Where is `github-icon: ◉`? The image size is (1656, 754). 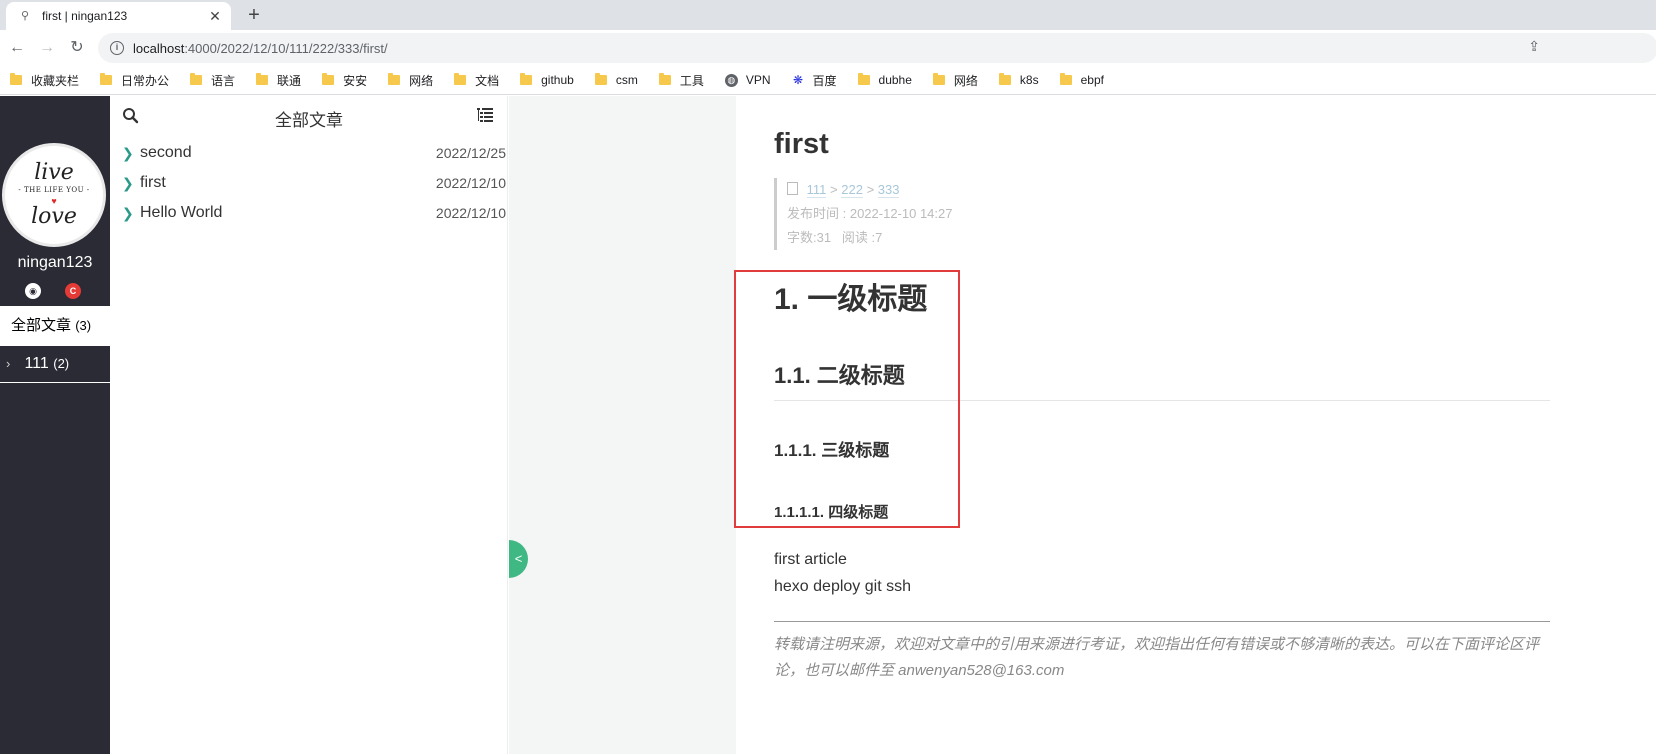 github-icon: ◉ is located at coordinates (33, 291).